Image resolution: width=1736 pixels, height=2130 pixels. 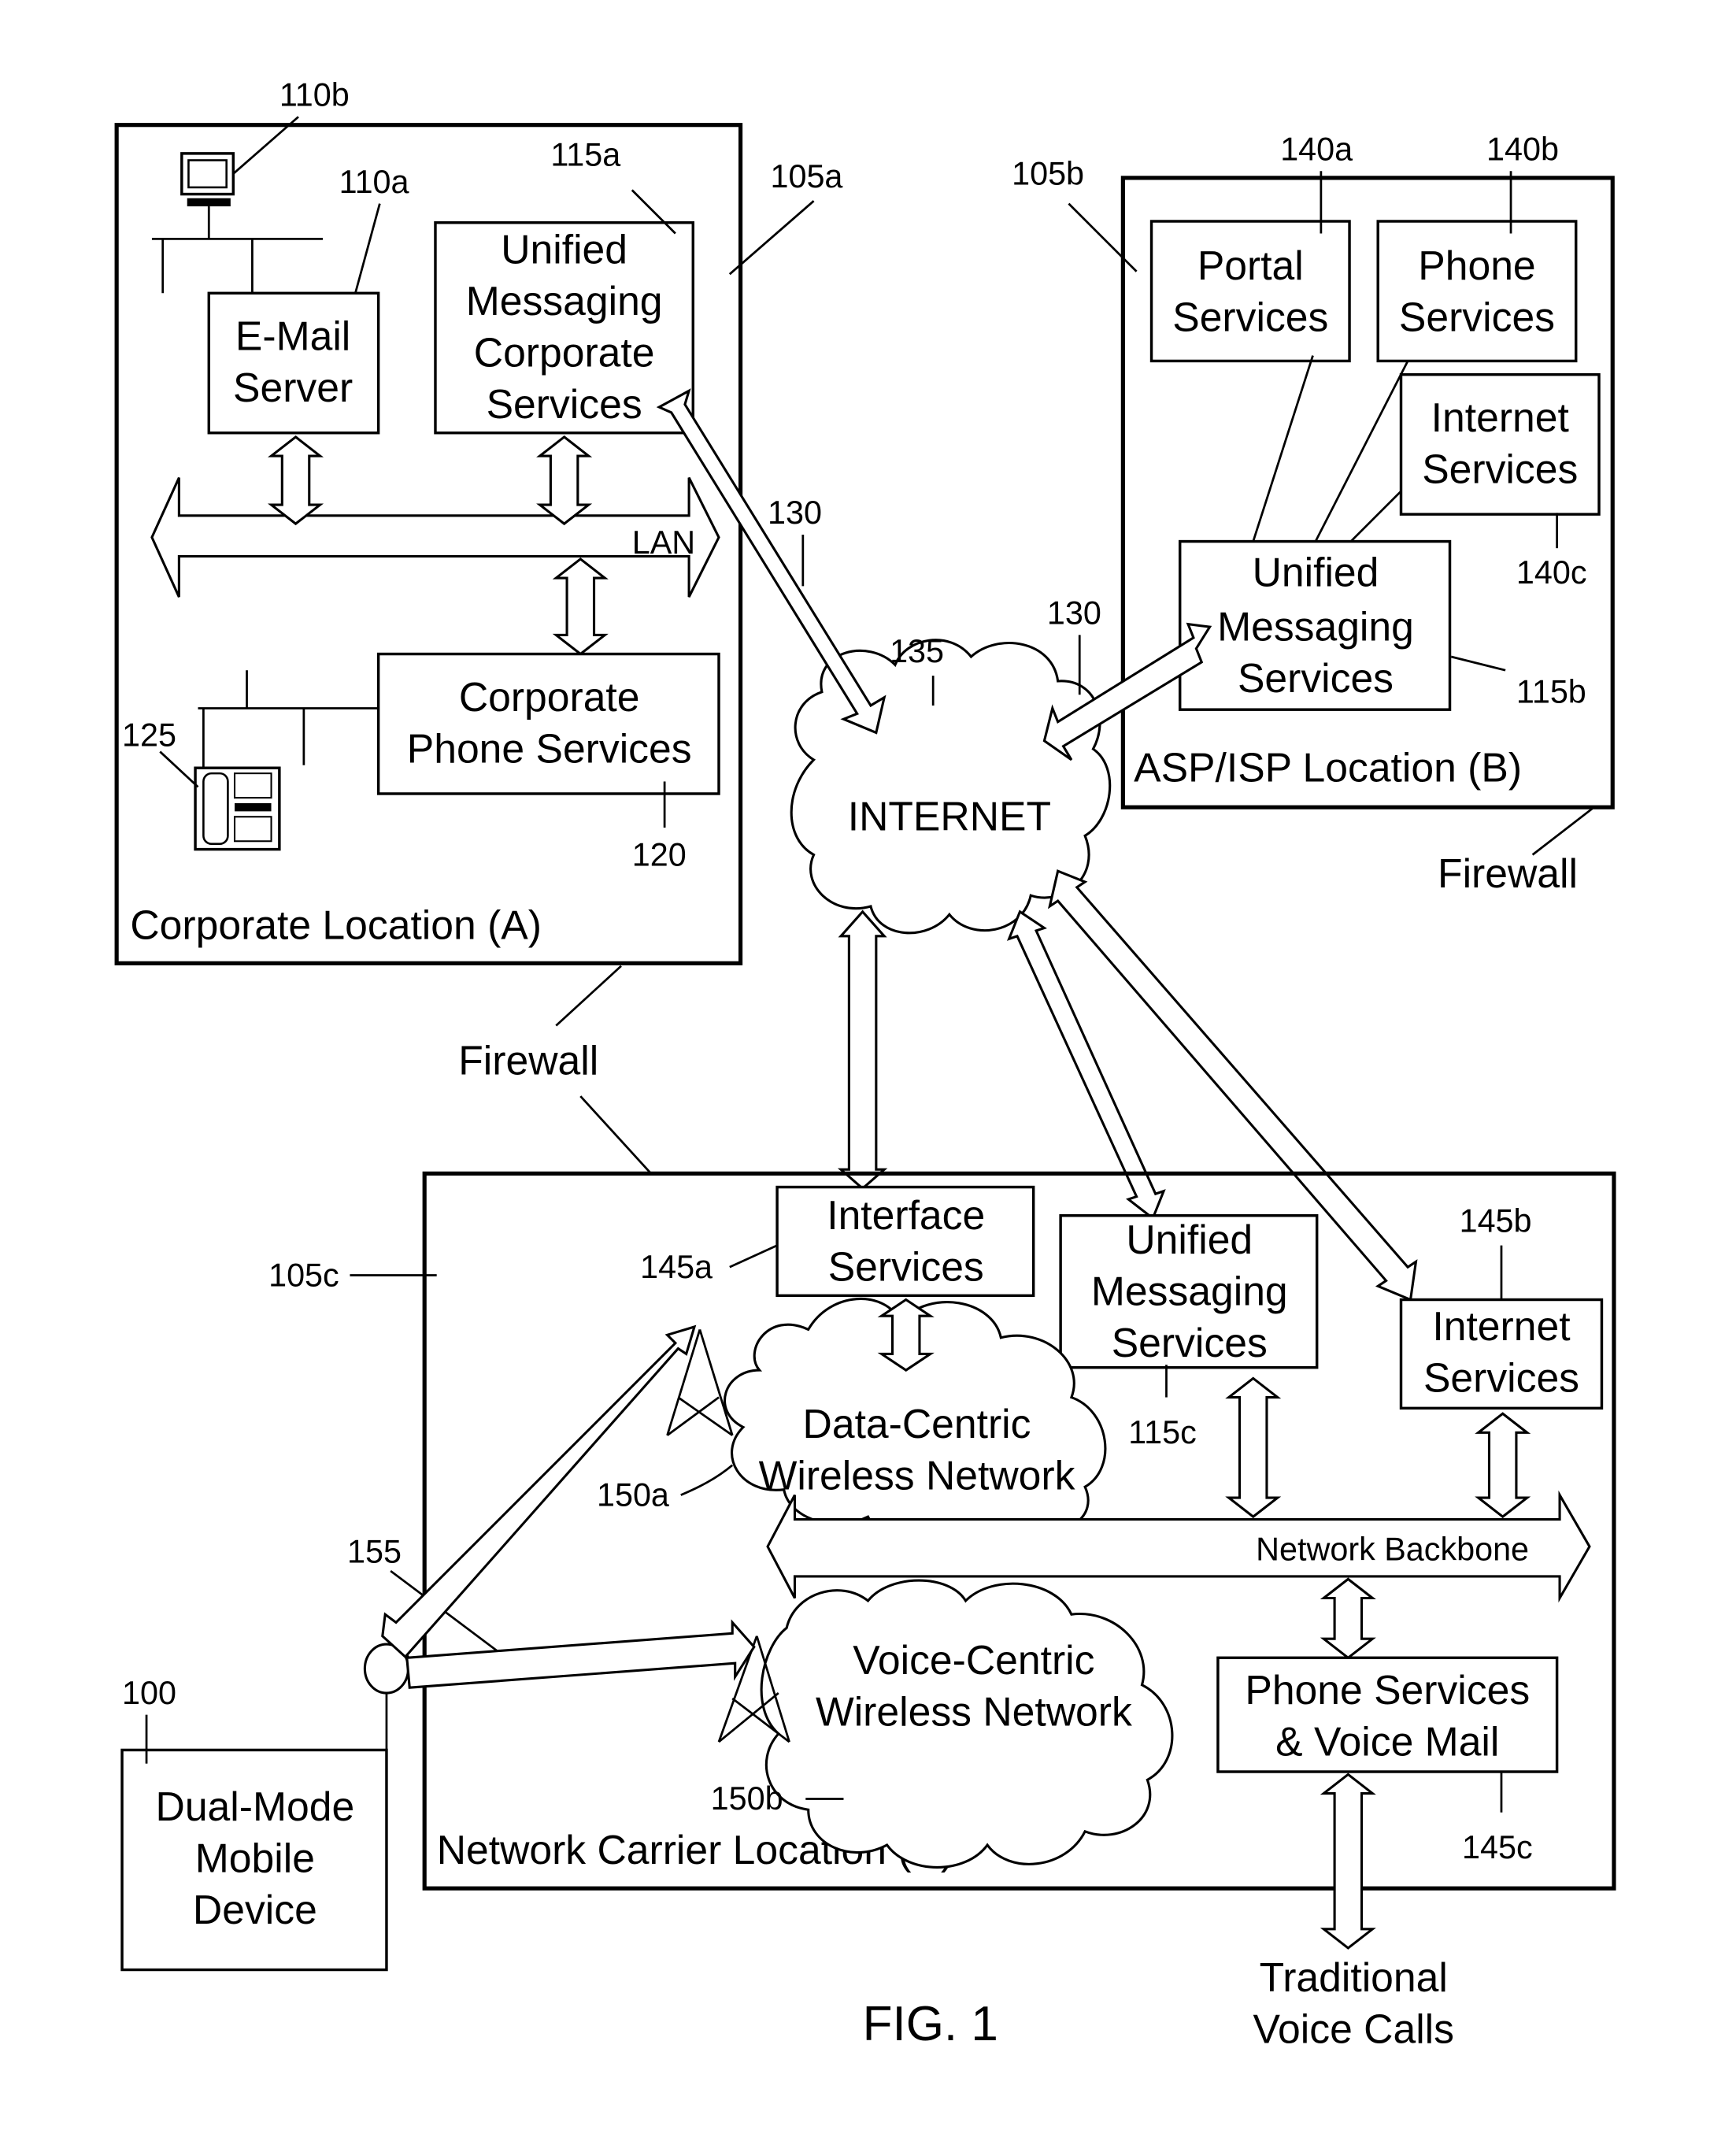 What do you see at coordinates (1353, 2029) in the screenshot?
I see `voice-calls-line2: Voice Calls` at bounding box center [1353, 2029].